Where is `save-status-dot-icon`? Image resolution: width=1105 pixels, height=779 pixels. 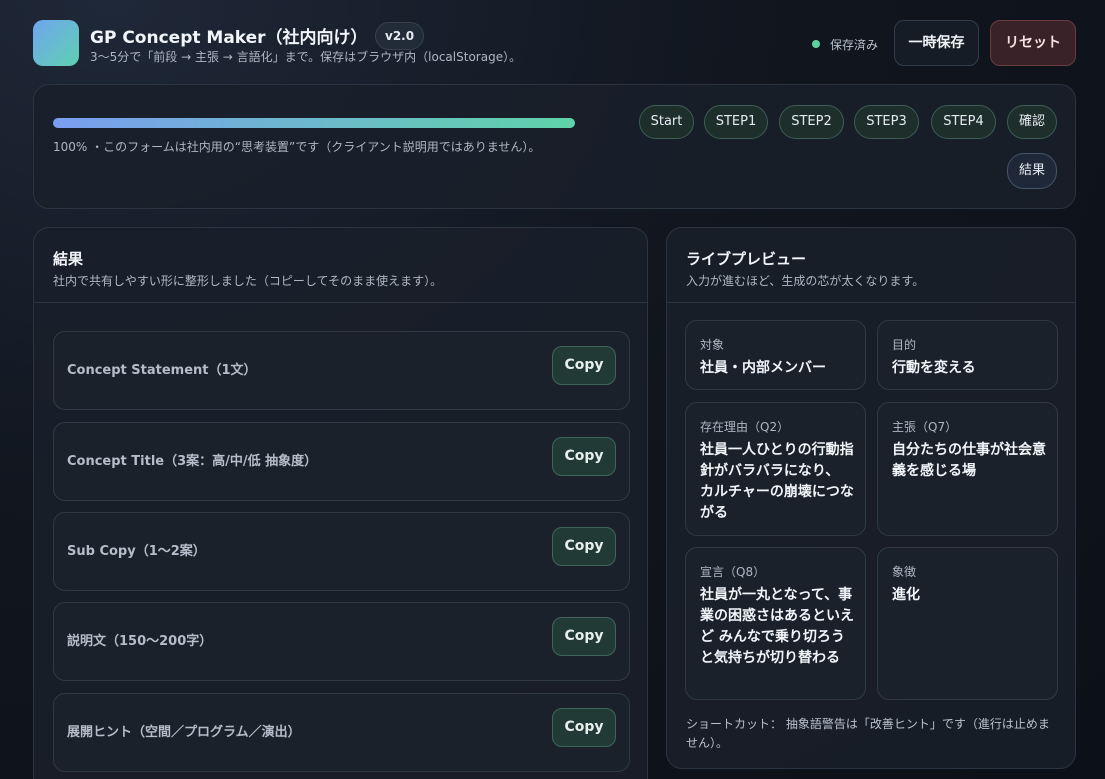
save-status-dot-icon is located at coordinates (816, 44).